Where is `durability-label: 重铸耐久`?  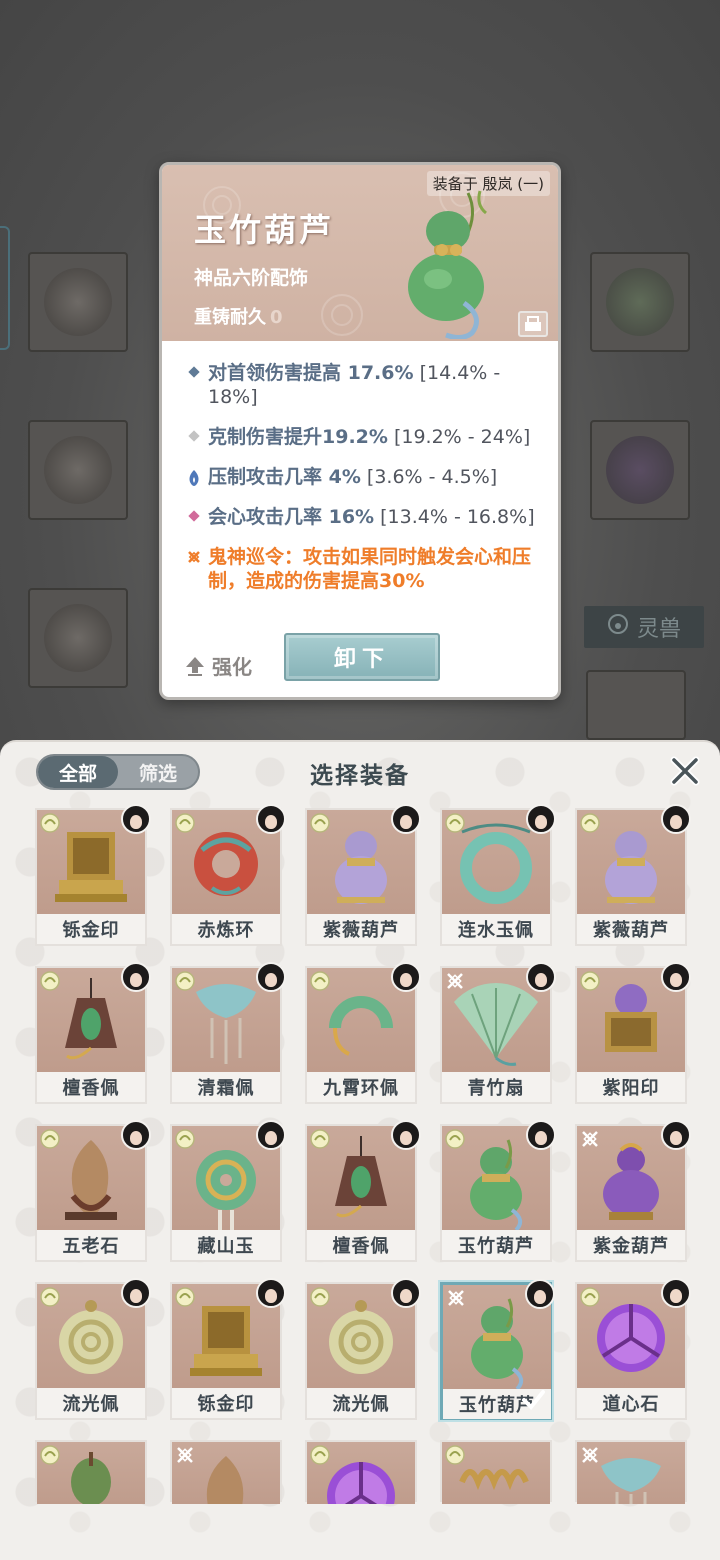
durability-label: 重铸耐久 is located at coordinates (230, 317).